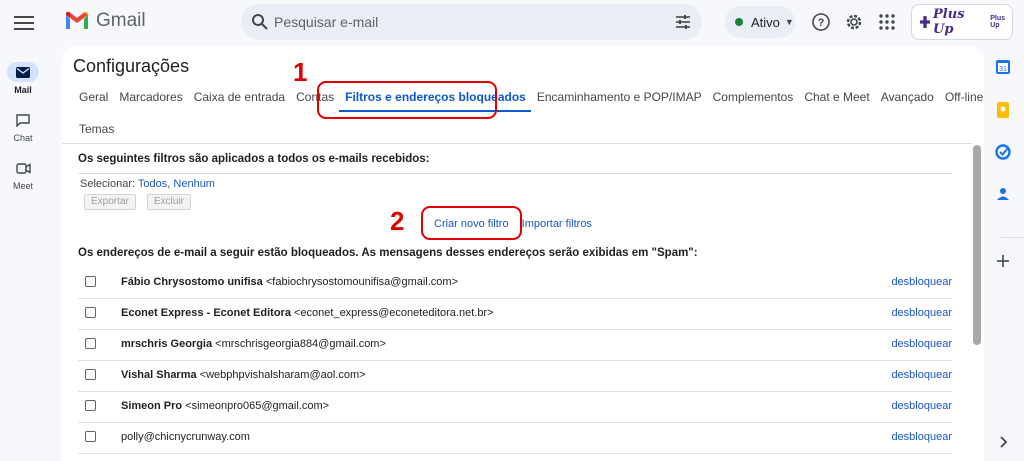  Describe the element at coordinates (23, 120) in the screenshot. I see `chat-icon` at that location.